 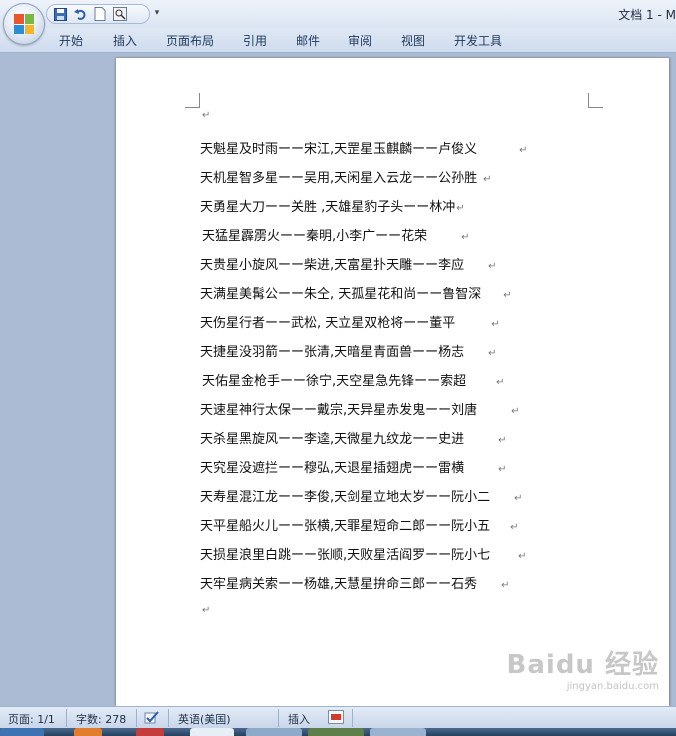 What do you see at coordinates (478, 40) in the screenshot?
I see `tab-developer: 开发工具` at bounding box center [478, 40].